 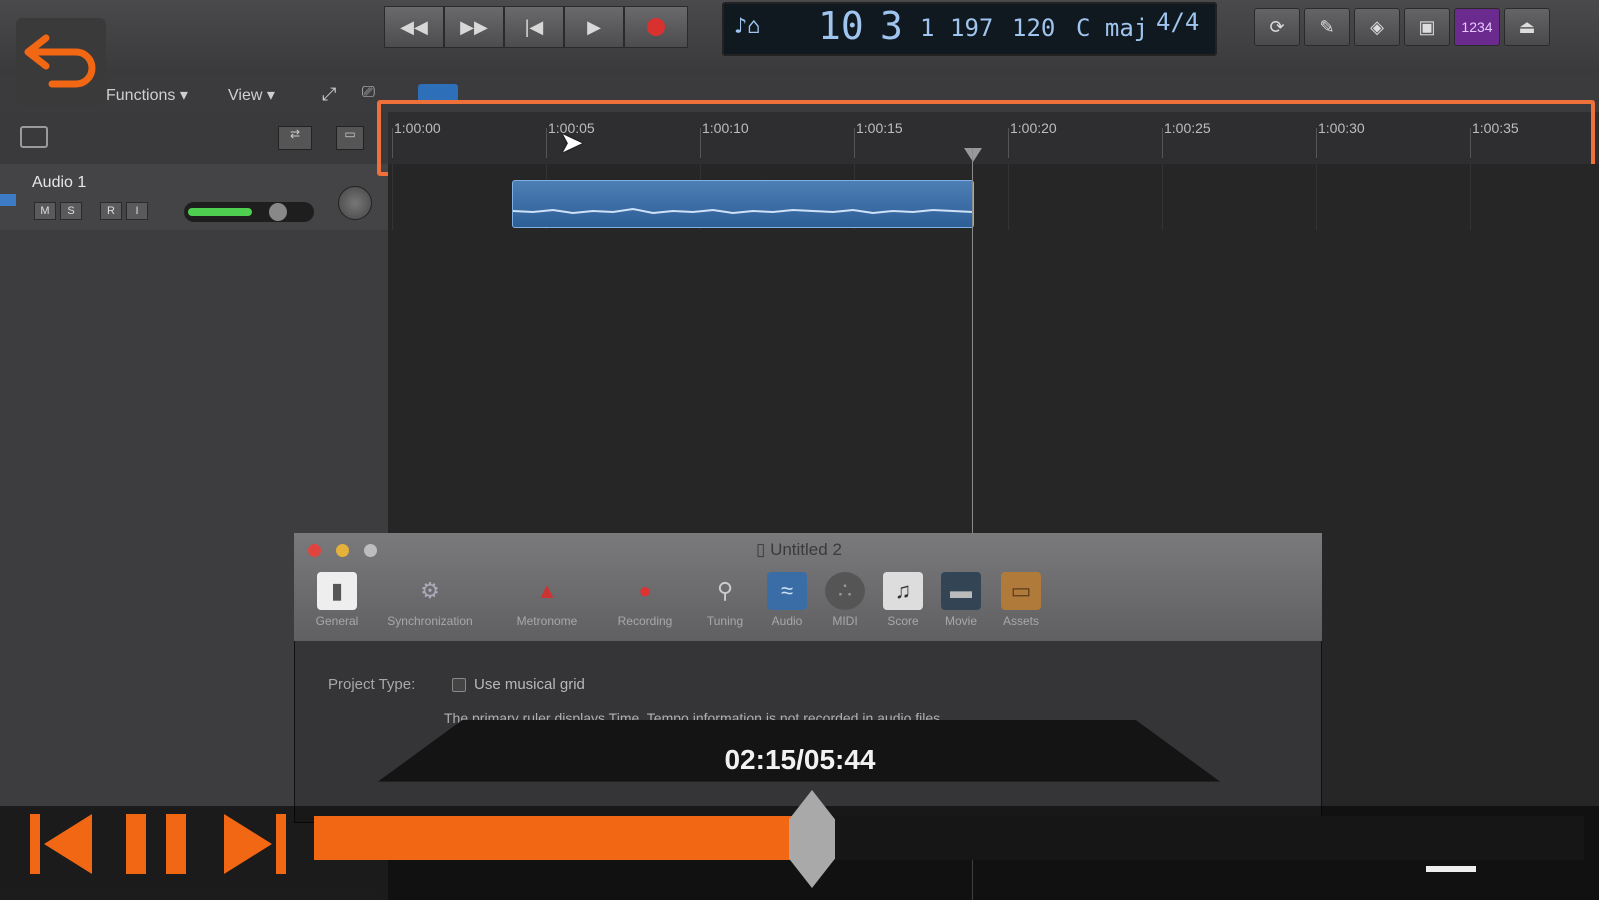 I want to click on record-enable-button: R, so click(x=111, y=211).